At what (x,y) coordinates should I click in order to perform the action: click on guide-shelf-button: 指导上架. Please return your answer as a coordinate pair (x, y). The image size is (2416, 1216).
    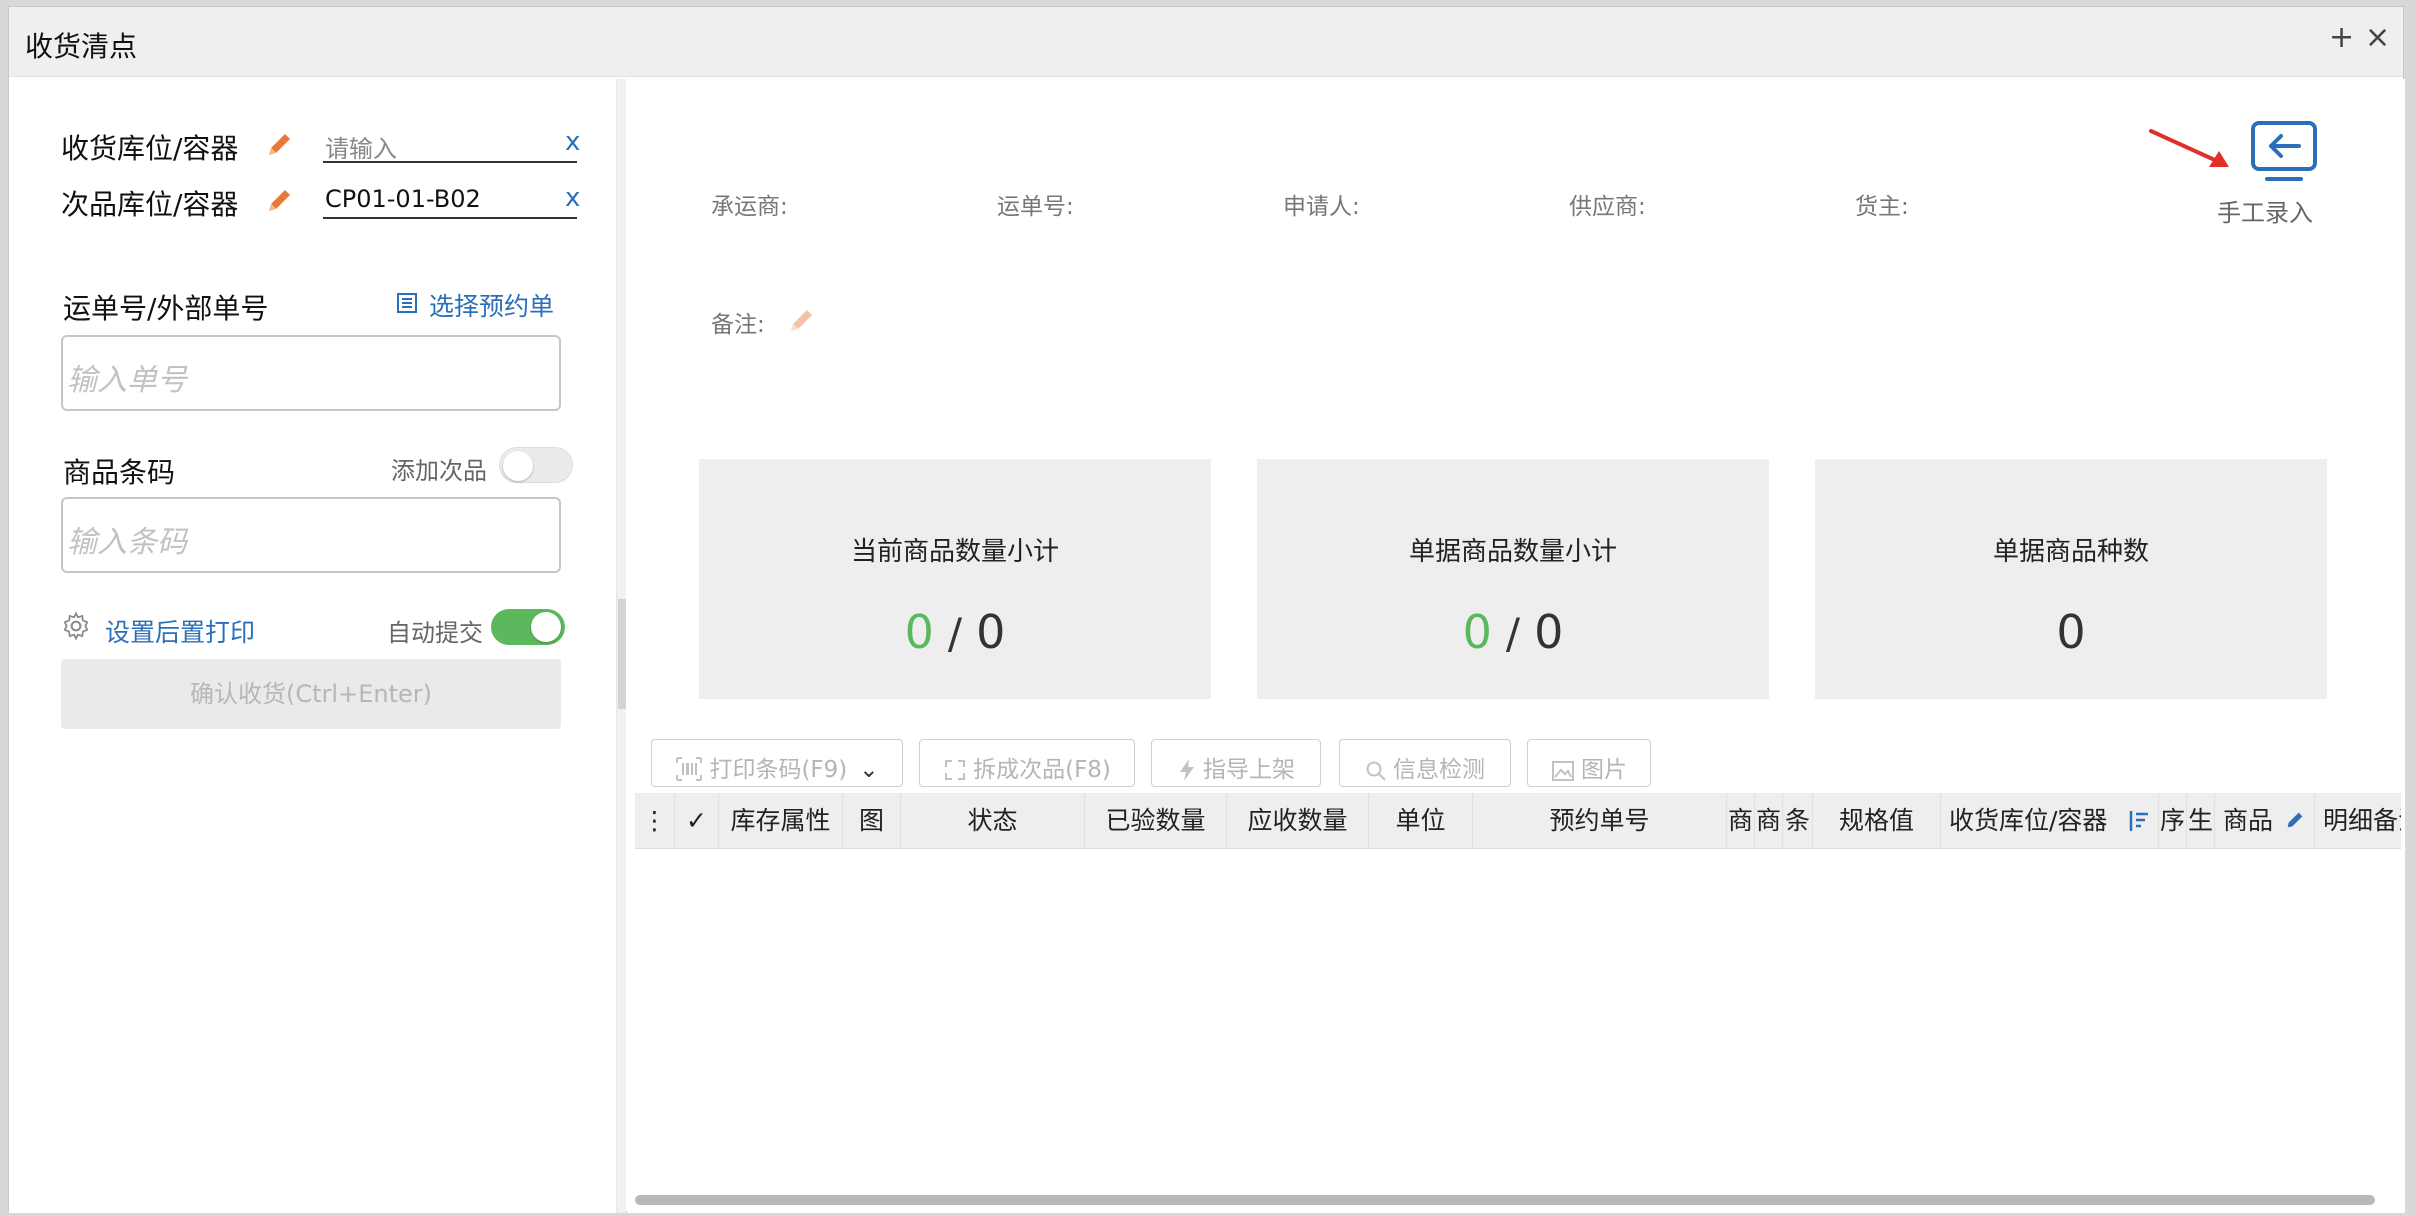
    Looking at the image, I should click on (1236, 763).